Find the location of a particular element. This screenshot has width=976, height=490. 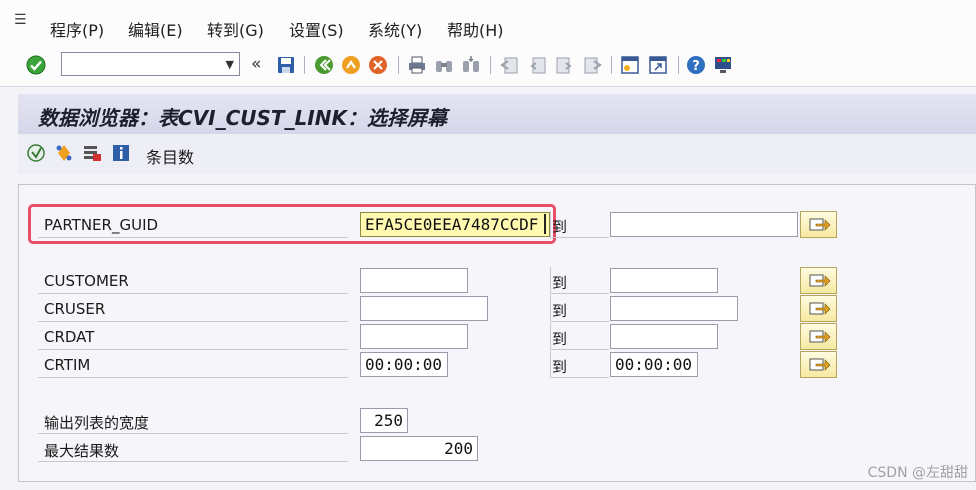

help-icon: ? is located at coordinates (696, 65).